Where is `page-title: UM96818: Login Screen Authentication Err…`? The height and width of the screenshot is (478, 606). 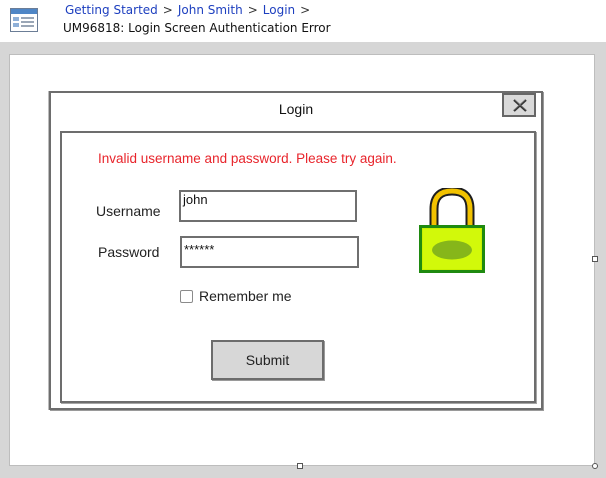
page-title: UM96818: Login Screen Authentication Err… is located at coordinates (197, 28).